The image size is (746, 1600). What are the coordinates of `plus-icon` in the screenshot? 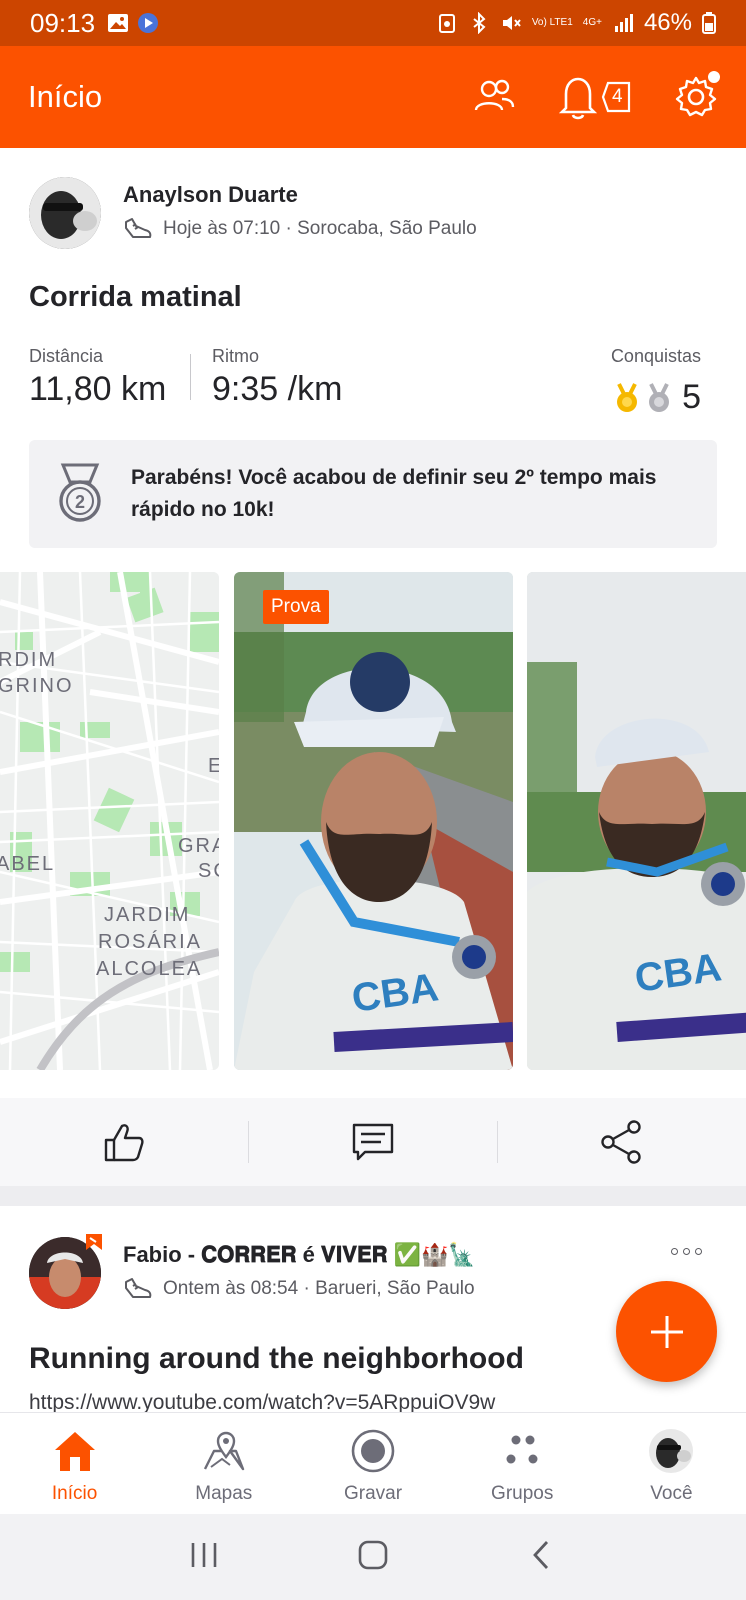 It's located at (666, 1331).